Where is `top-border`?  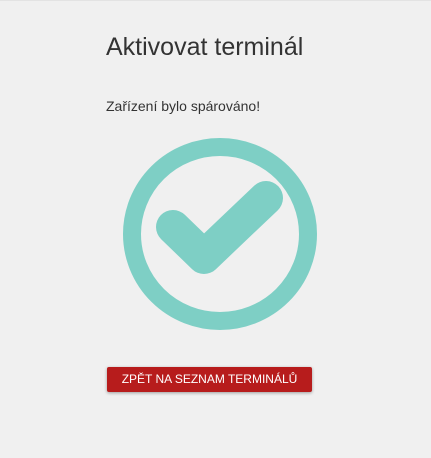 top-border is located at coordinates (215, 0).